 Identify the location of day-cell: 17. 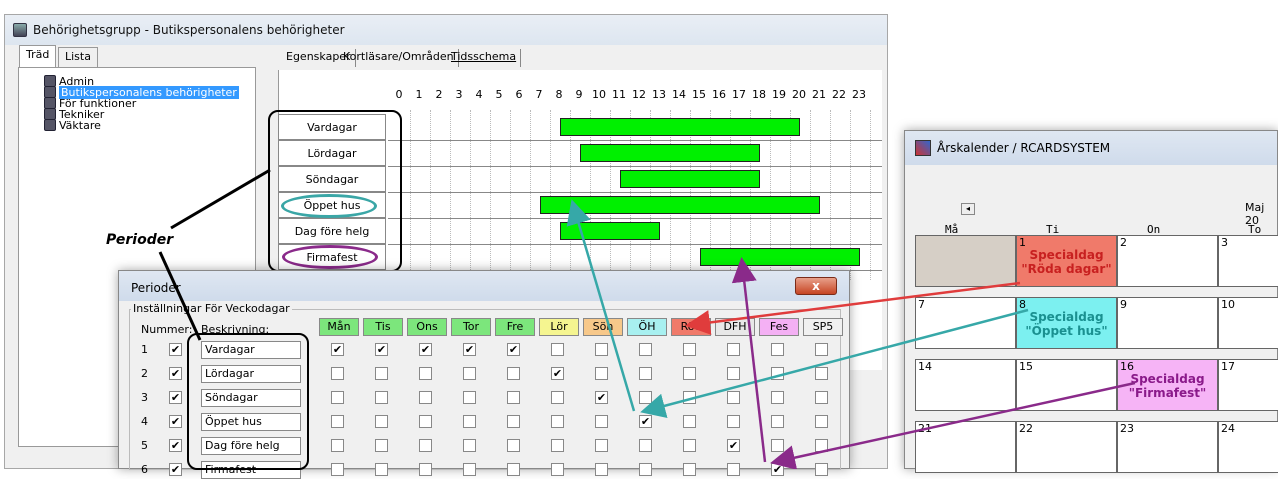
(1248, 385).